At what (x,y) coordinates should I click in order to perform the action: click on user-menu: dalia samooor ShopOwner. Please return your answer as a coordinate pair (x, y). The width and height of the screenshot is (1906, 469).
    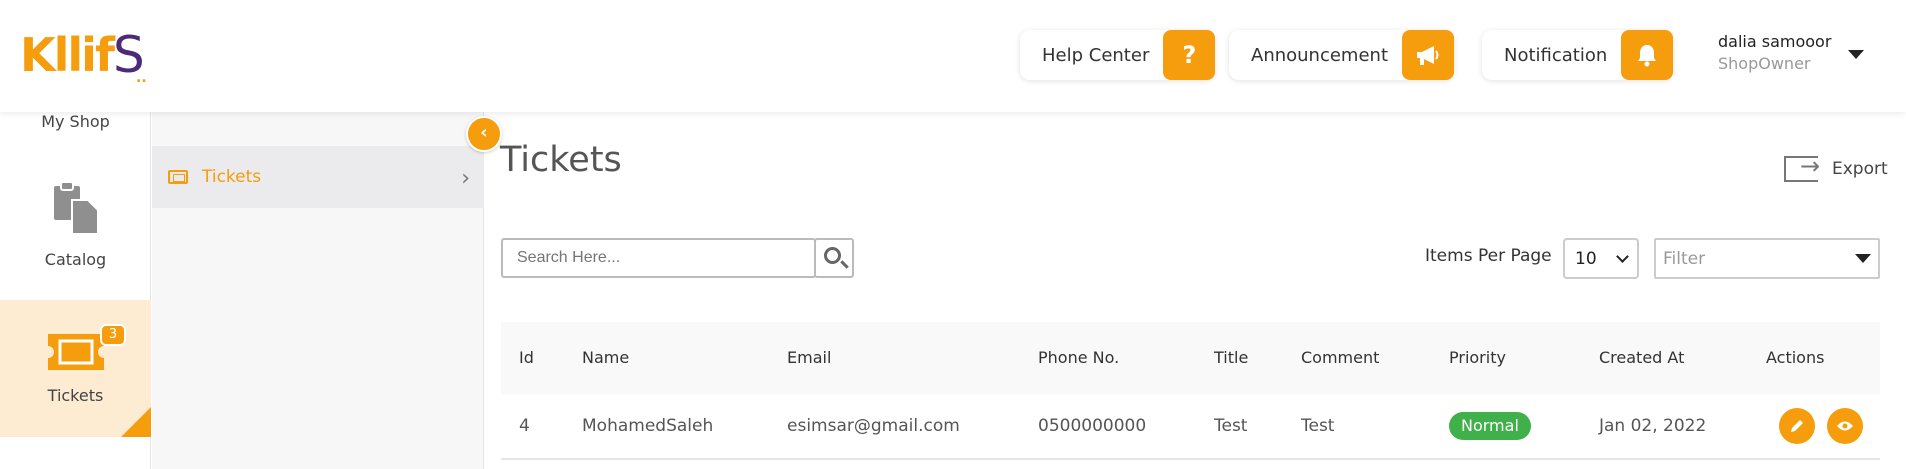
    Looking at the image, I should click on (1774, 52).